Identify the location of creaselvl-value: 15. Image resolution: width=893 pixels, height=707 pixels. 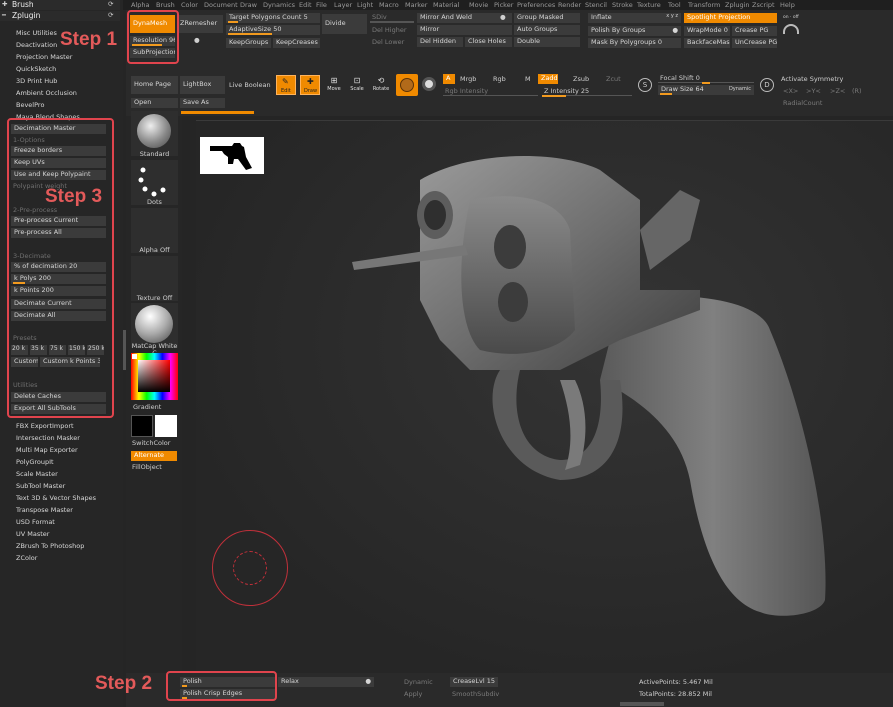
(491, 681).